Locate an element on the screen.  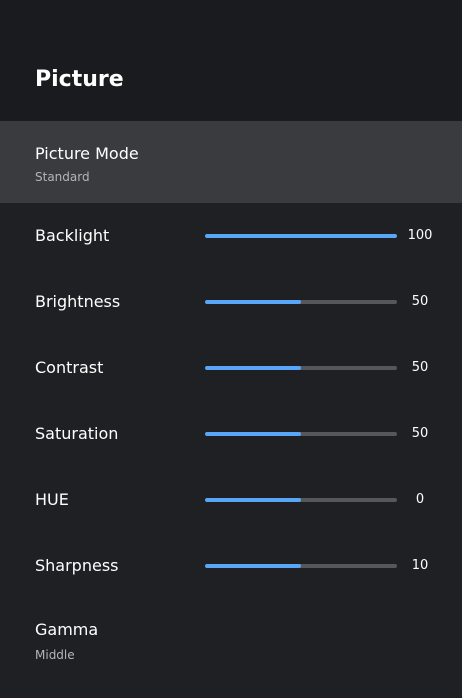
sharpness-slider-track is located at coordinates (301, 566).